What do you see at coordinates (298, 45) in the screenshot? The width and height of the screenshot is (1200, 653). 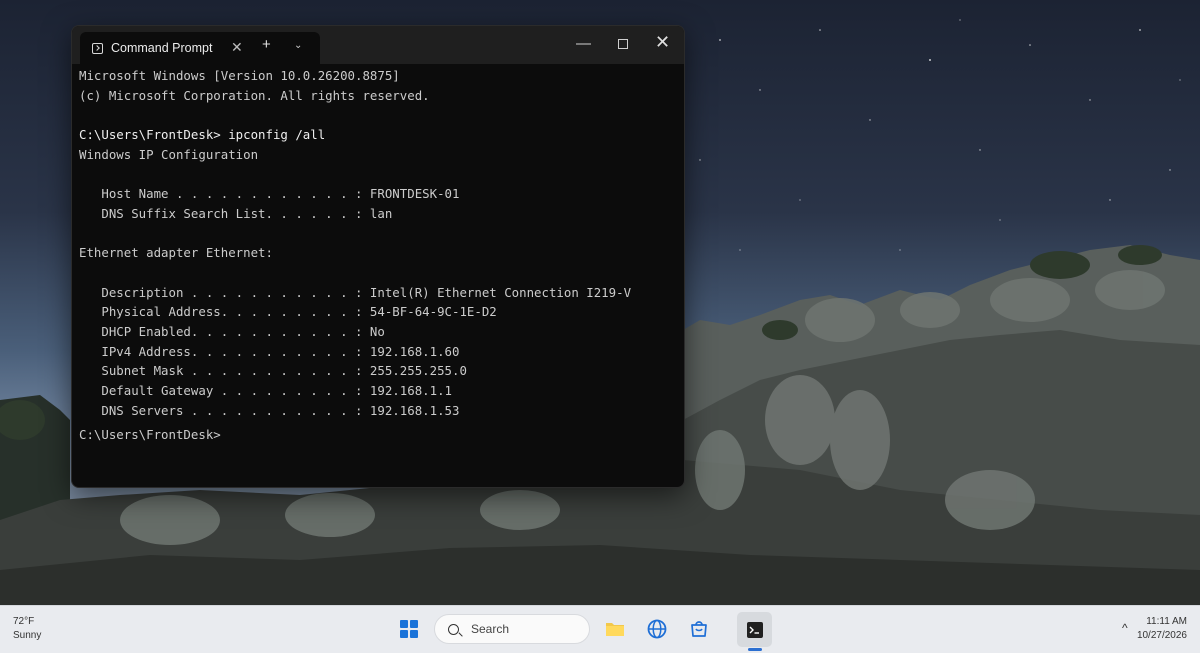 I see `chevron-down-icon: ⌄` at bounding box center [298, 45].